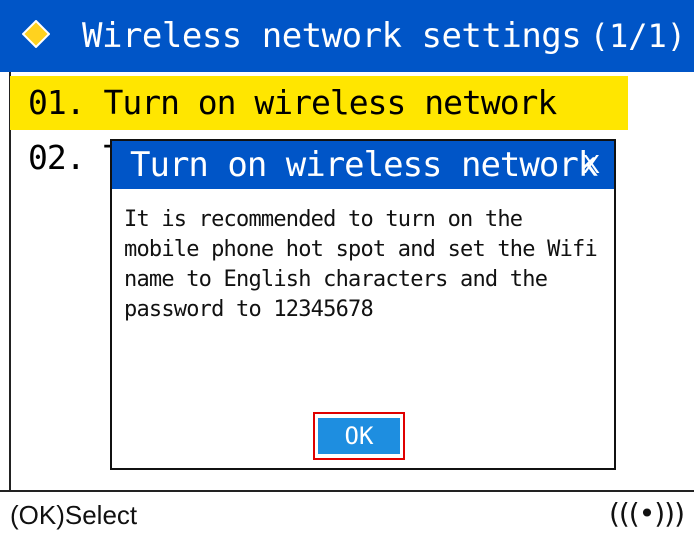 The image size is (694, 537). What do you see at coordinates (74, 515) in the screenshot?
I see `footer-hint: (OK)Select` at bounding box center [74, 515].